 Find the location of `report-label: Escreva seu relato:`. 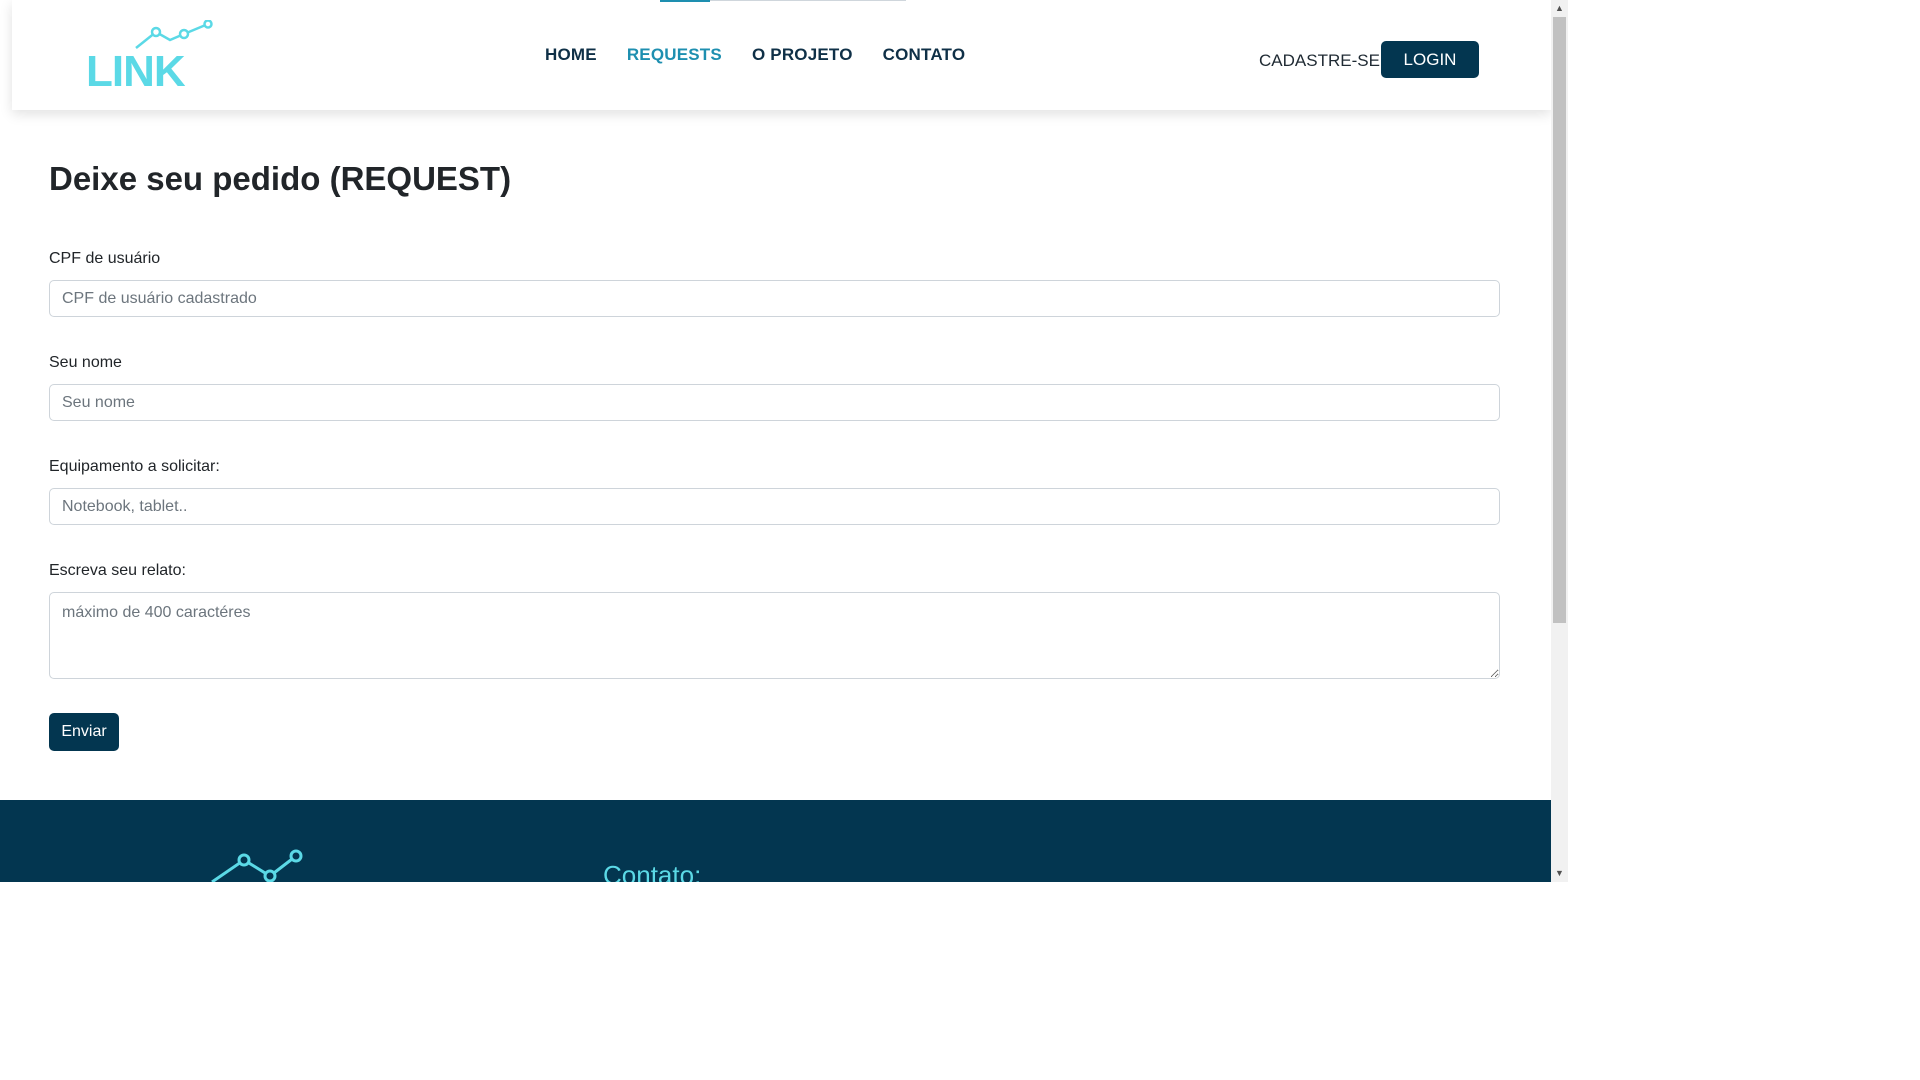

report-label: Escreva seu relato: is located at coordinates (117, 570).